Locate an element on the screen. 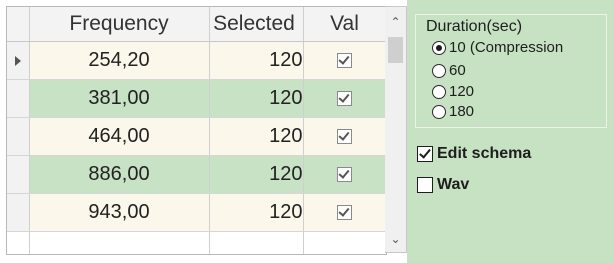 Image resolution: width=613 pixels, height=263 pixels. scrollbar-thumb is located at coordinates (395, 50).